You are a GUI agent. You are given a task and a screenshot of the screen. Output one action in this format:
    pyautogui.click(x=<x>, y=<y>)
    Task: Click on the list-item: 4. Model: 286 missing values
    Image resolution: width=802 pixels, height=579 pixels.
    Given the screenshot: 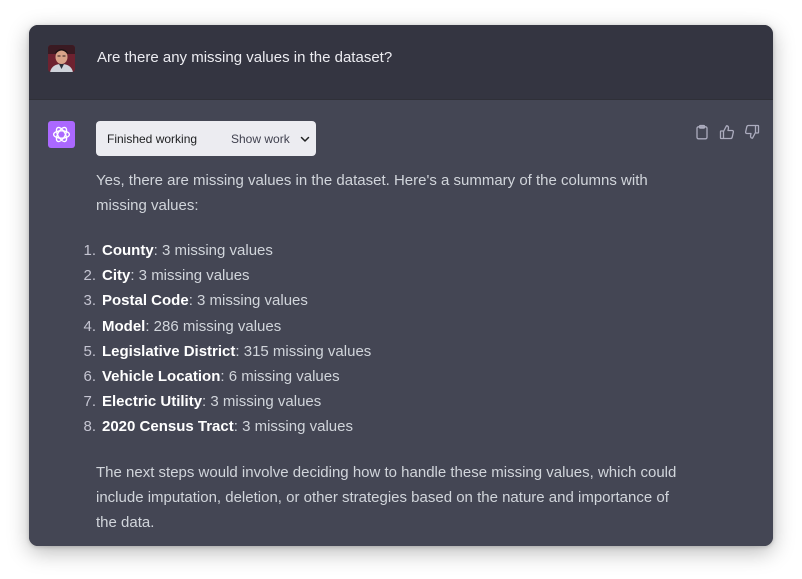 What is the action you would take?
    pyautogui.click(x=384, y=326)
    